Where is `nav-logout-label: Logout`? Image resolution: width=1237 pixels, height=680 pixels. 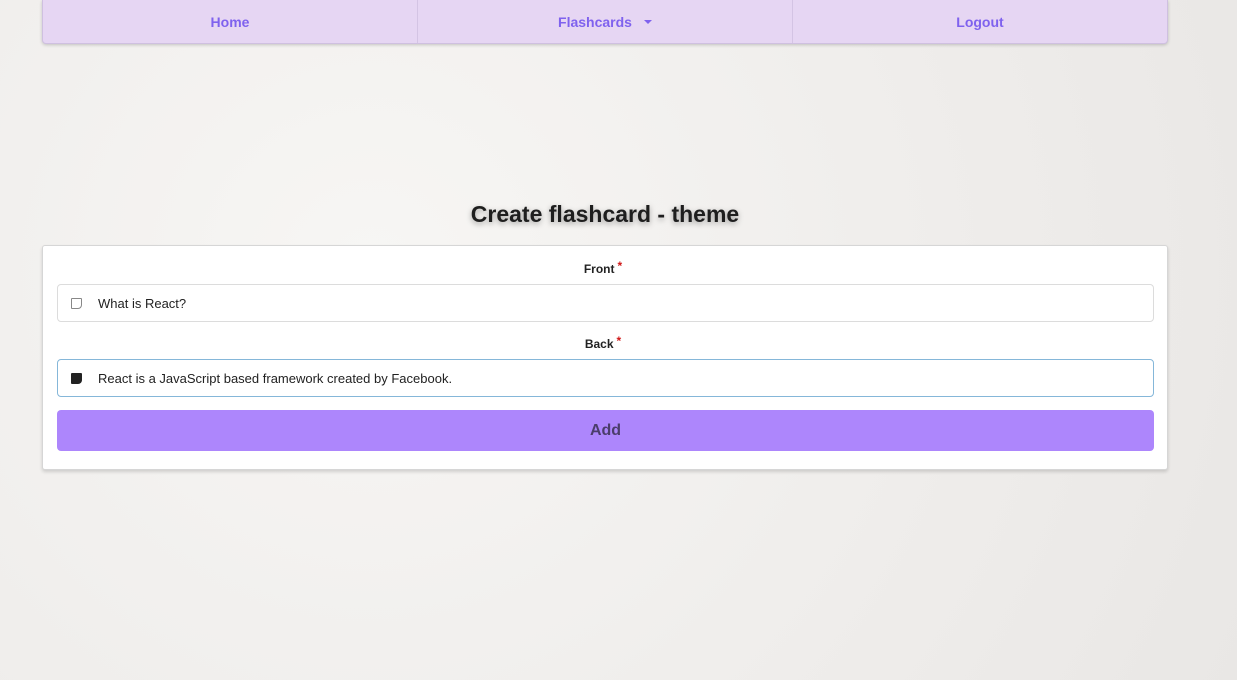 nav-logout-label: Logout is located at coordinates (980, 21).